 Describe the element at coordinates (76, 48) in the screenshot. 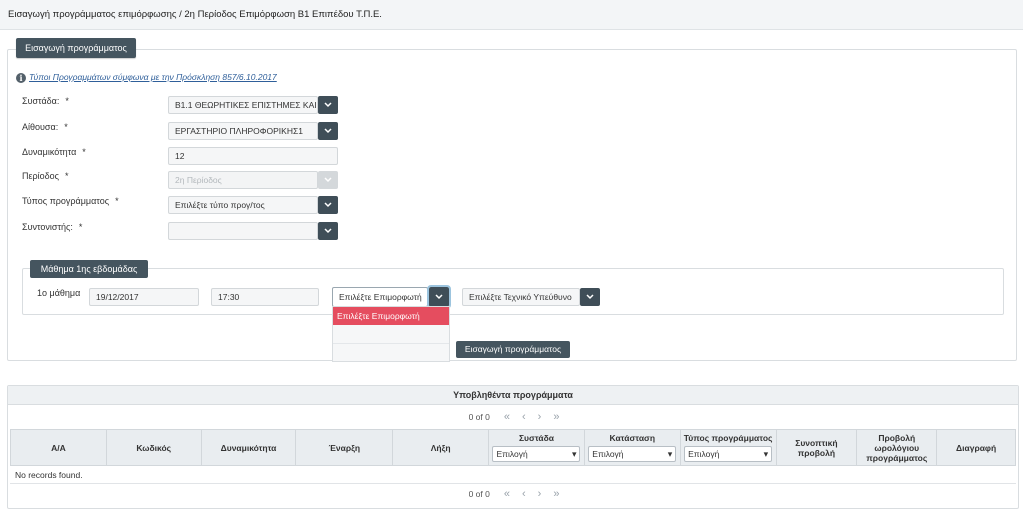

I see `section-button: Εισαγωγή προγράμματος` at that location.